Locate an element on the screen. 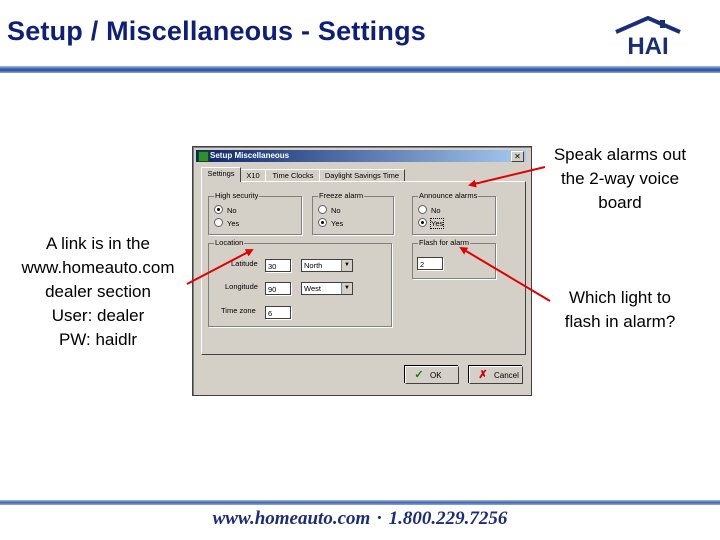  announce-alarms-no-radio: No is located at coordinates (429, 210).